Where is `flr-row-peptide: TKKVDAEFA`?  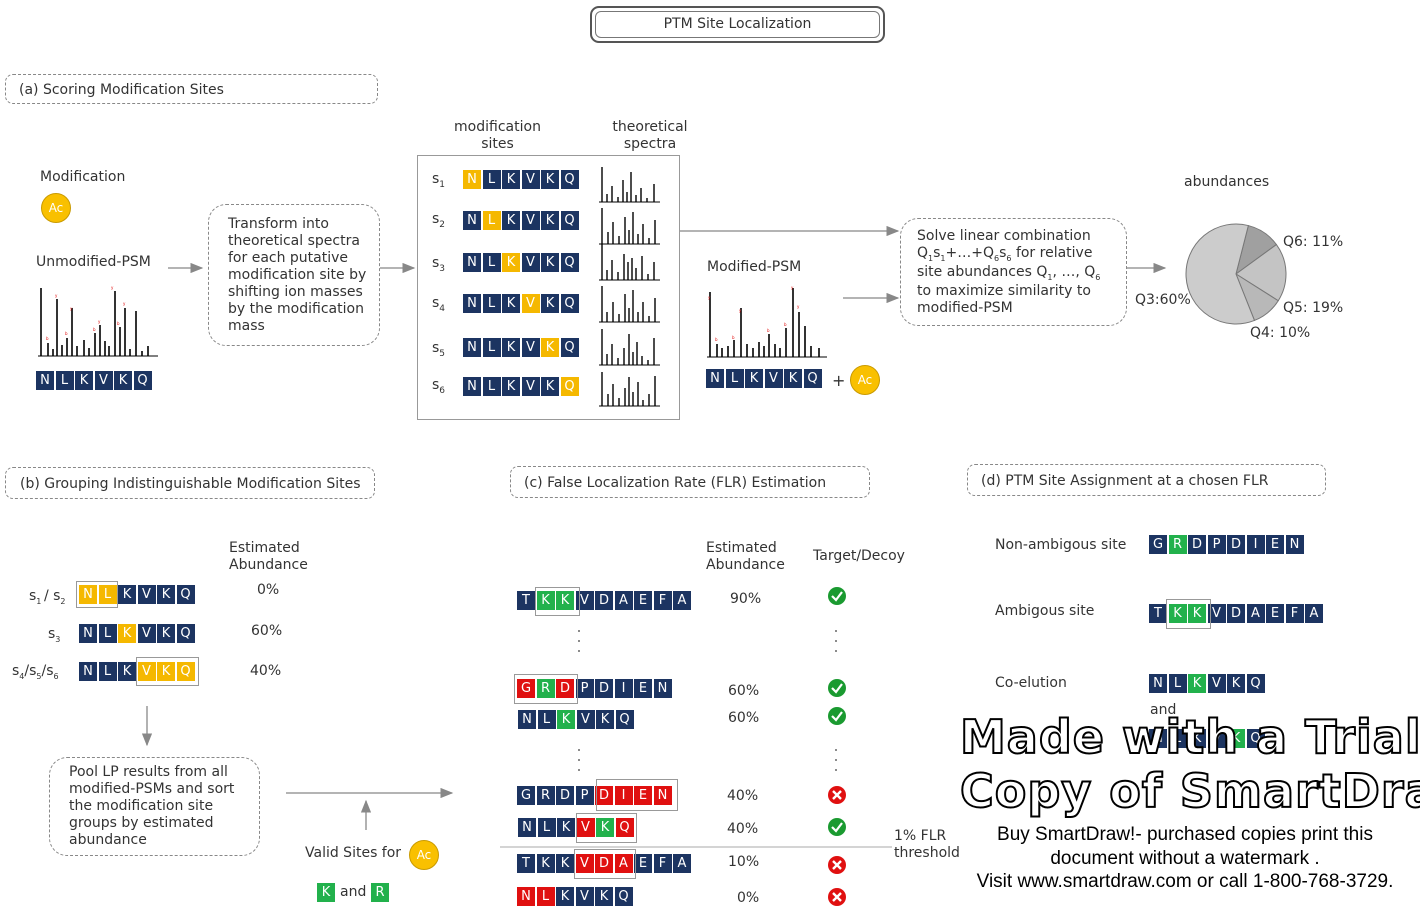
flr-row-peptide: TKKVDAEFA is located at coordinates (605, 600).